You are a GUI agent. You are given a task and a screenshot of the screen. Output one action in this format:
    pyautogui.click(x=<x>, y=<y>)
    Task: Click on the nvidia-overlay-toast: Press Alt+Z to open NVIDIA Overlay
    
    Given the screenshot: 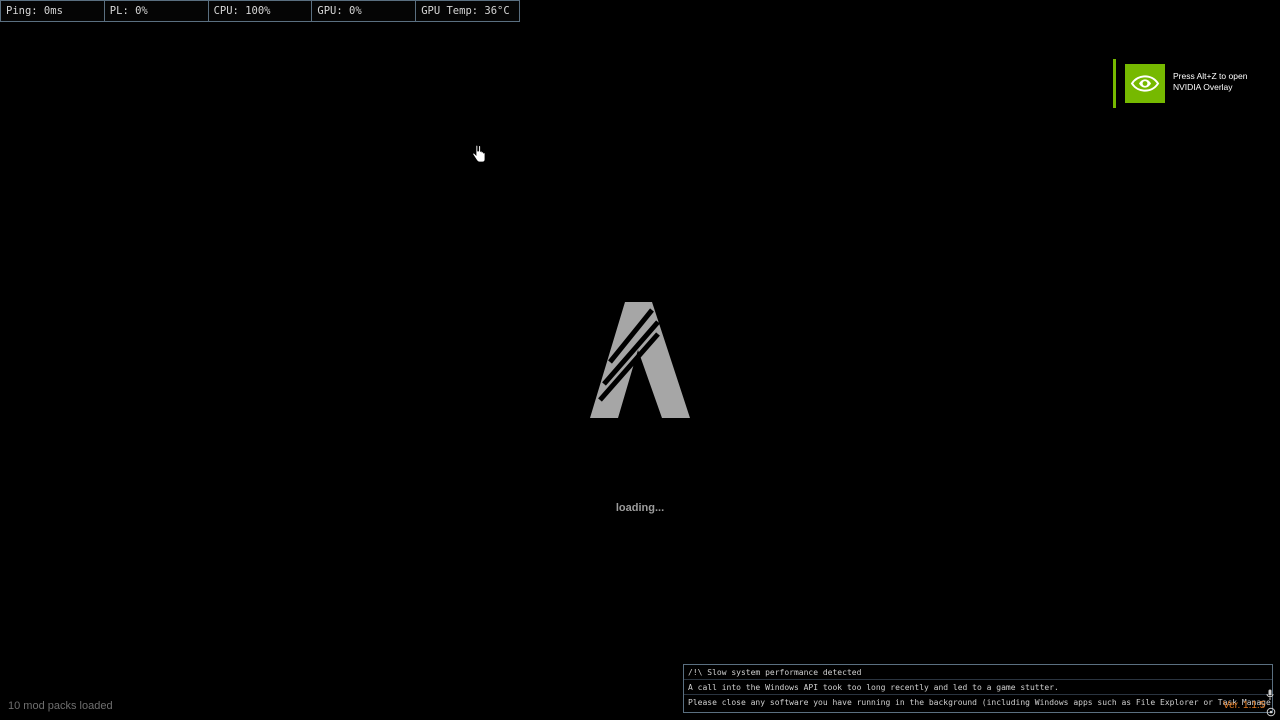 What is the action you would take?
    pyautogui.click(x=1193, y=83)
    